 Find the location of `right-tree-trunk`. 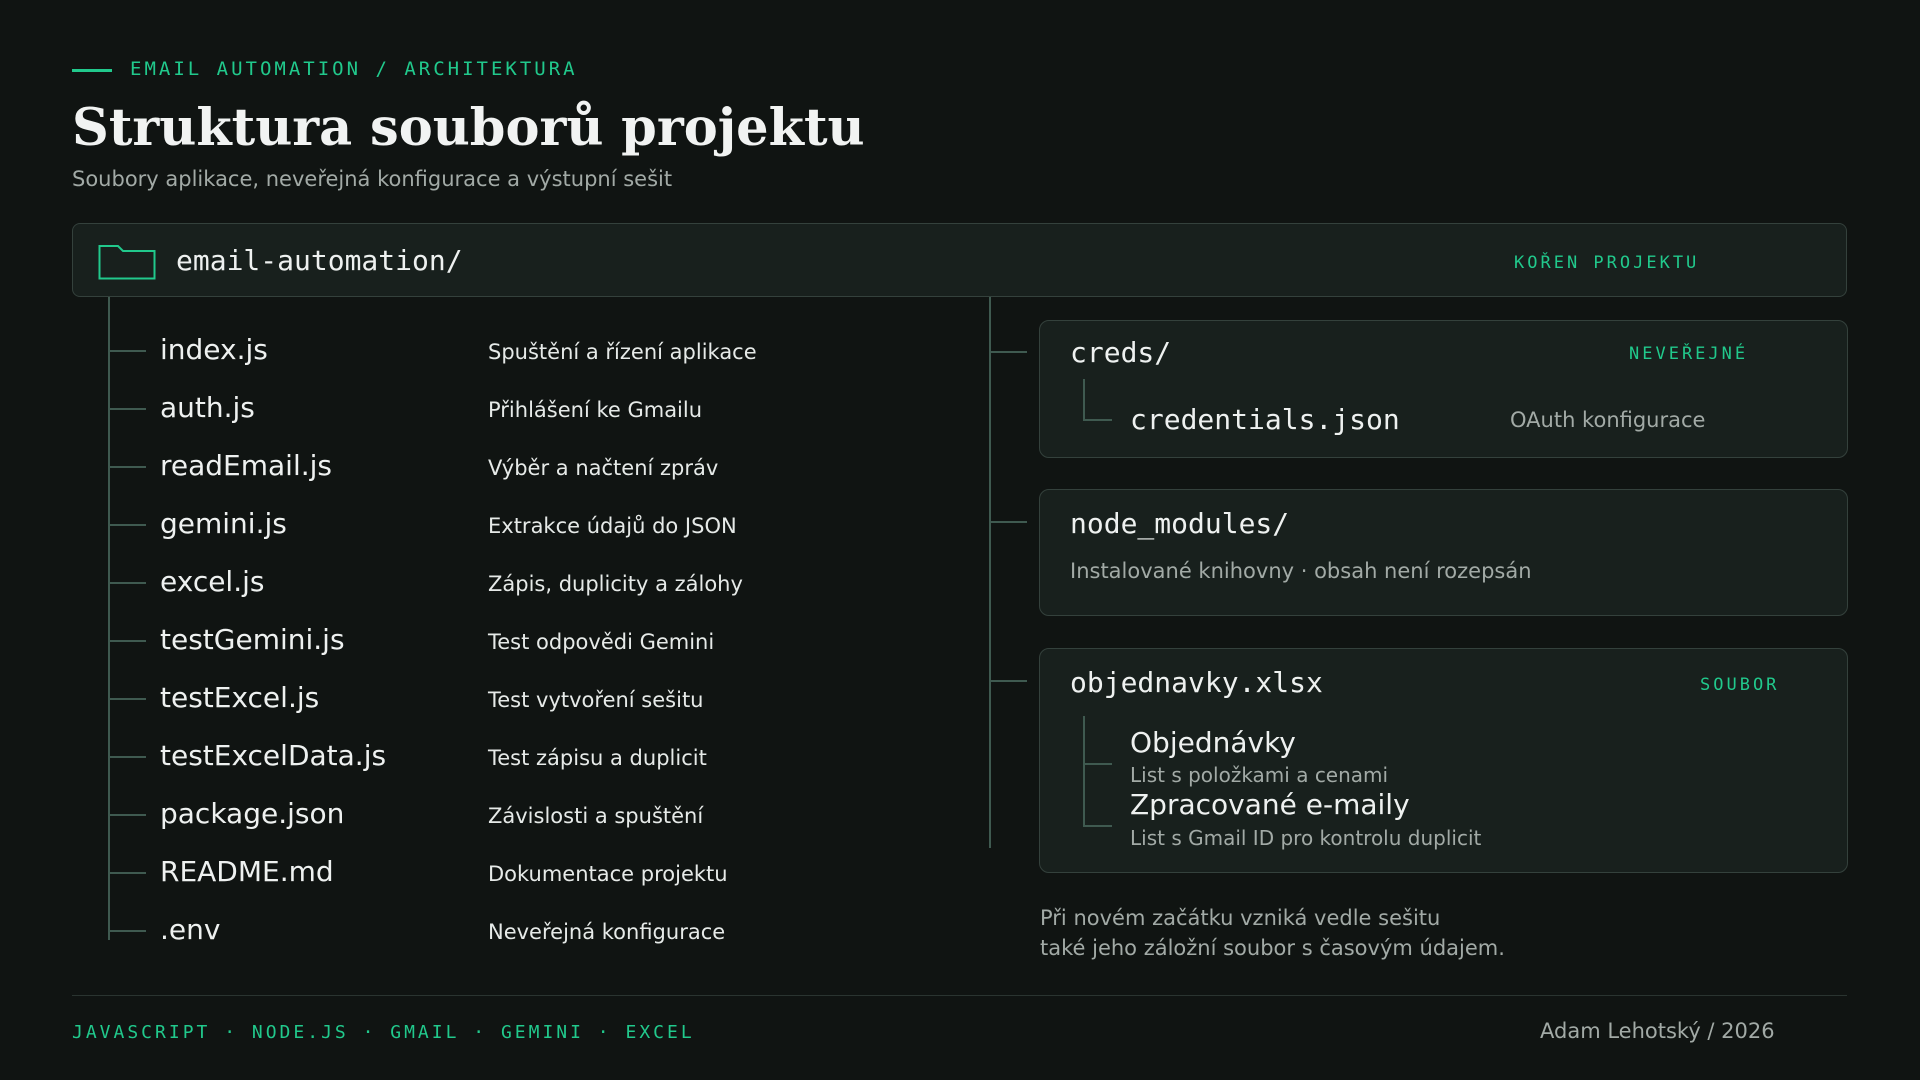

right-tree-trunk is located at coordinates (990, 572).